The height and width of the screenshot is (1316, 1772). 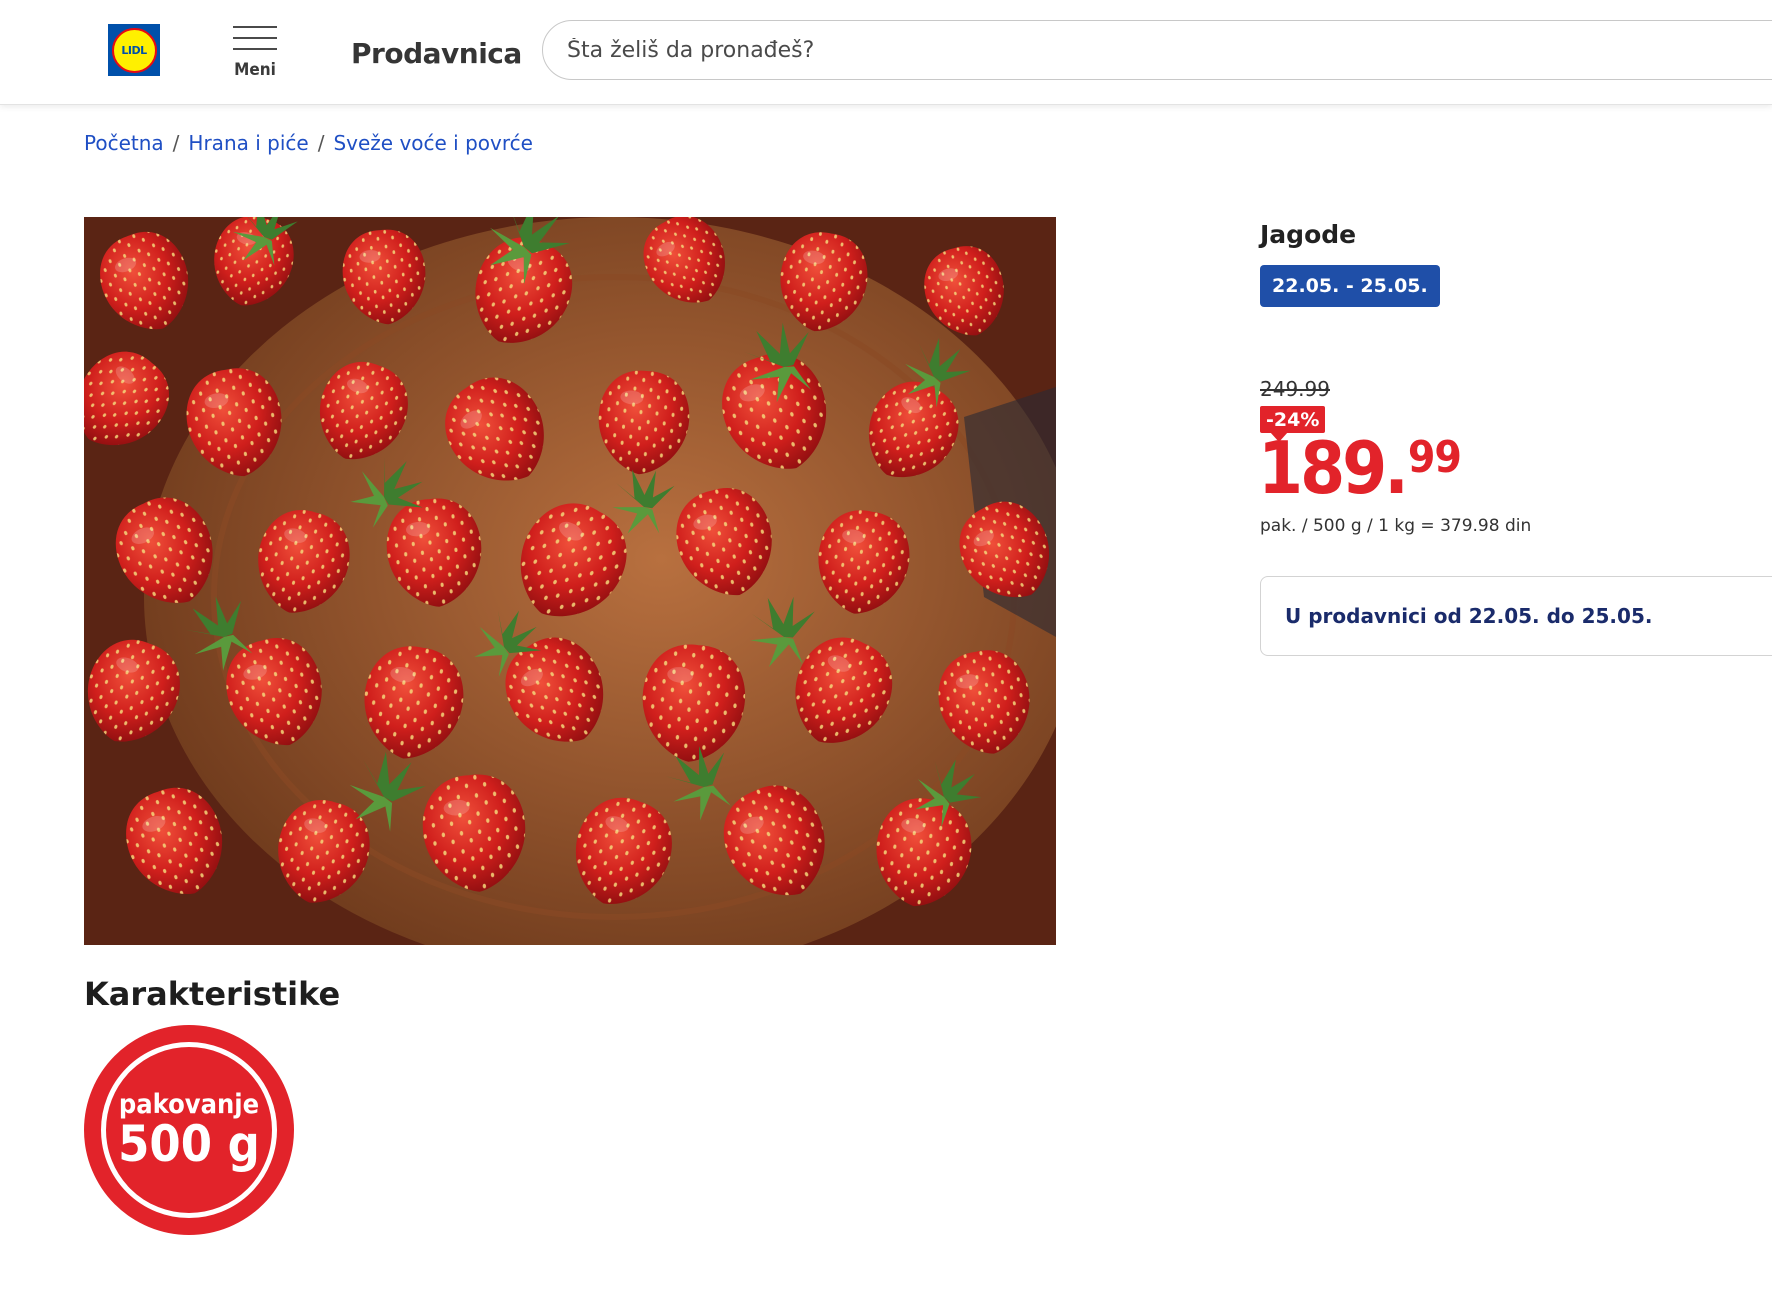 What do you see at coordinates (1169, 50) in the screenshot?
I see `search-input` at bounding box center [1169, 50].